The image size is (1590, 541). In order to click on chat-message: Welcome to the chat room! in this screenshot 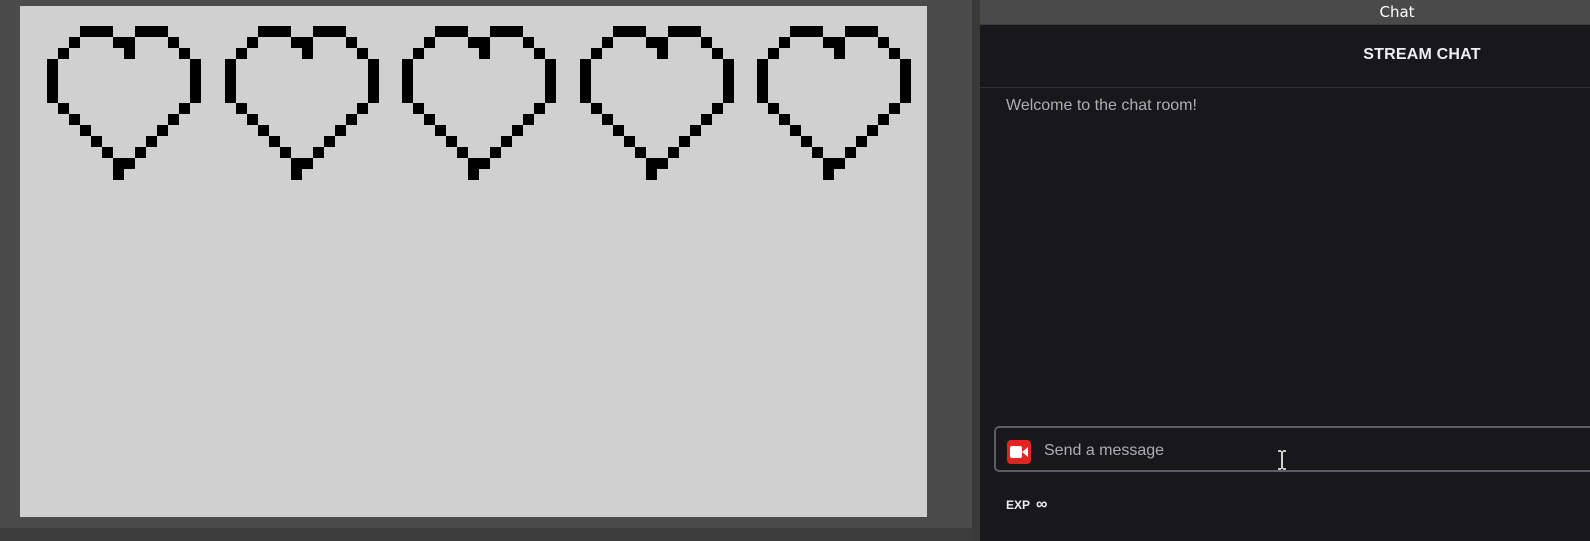, I will do `click(1101, 105)`.